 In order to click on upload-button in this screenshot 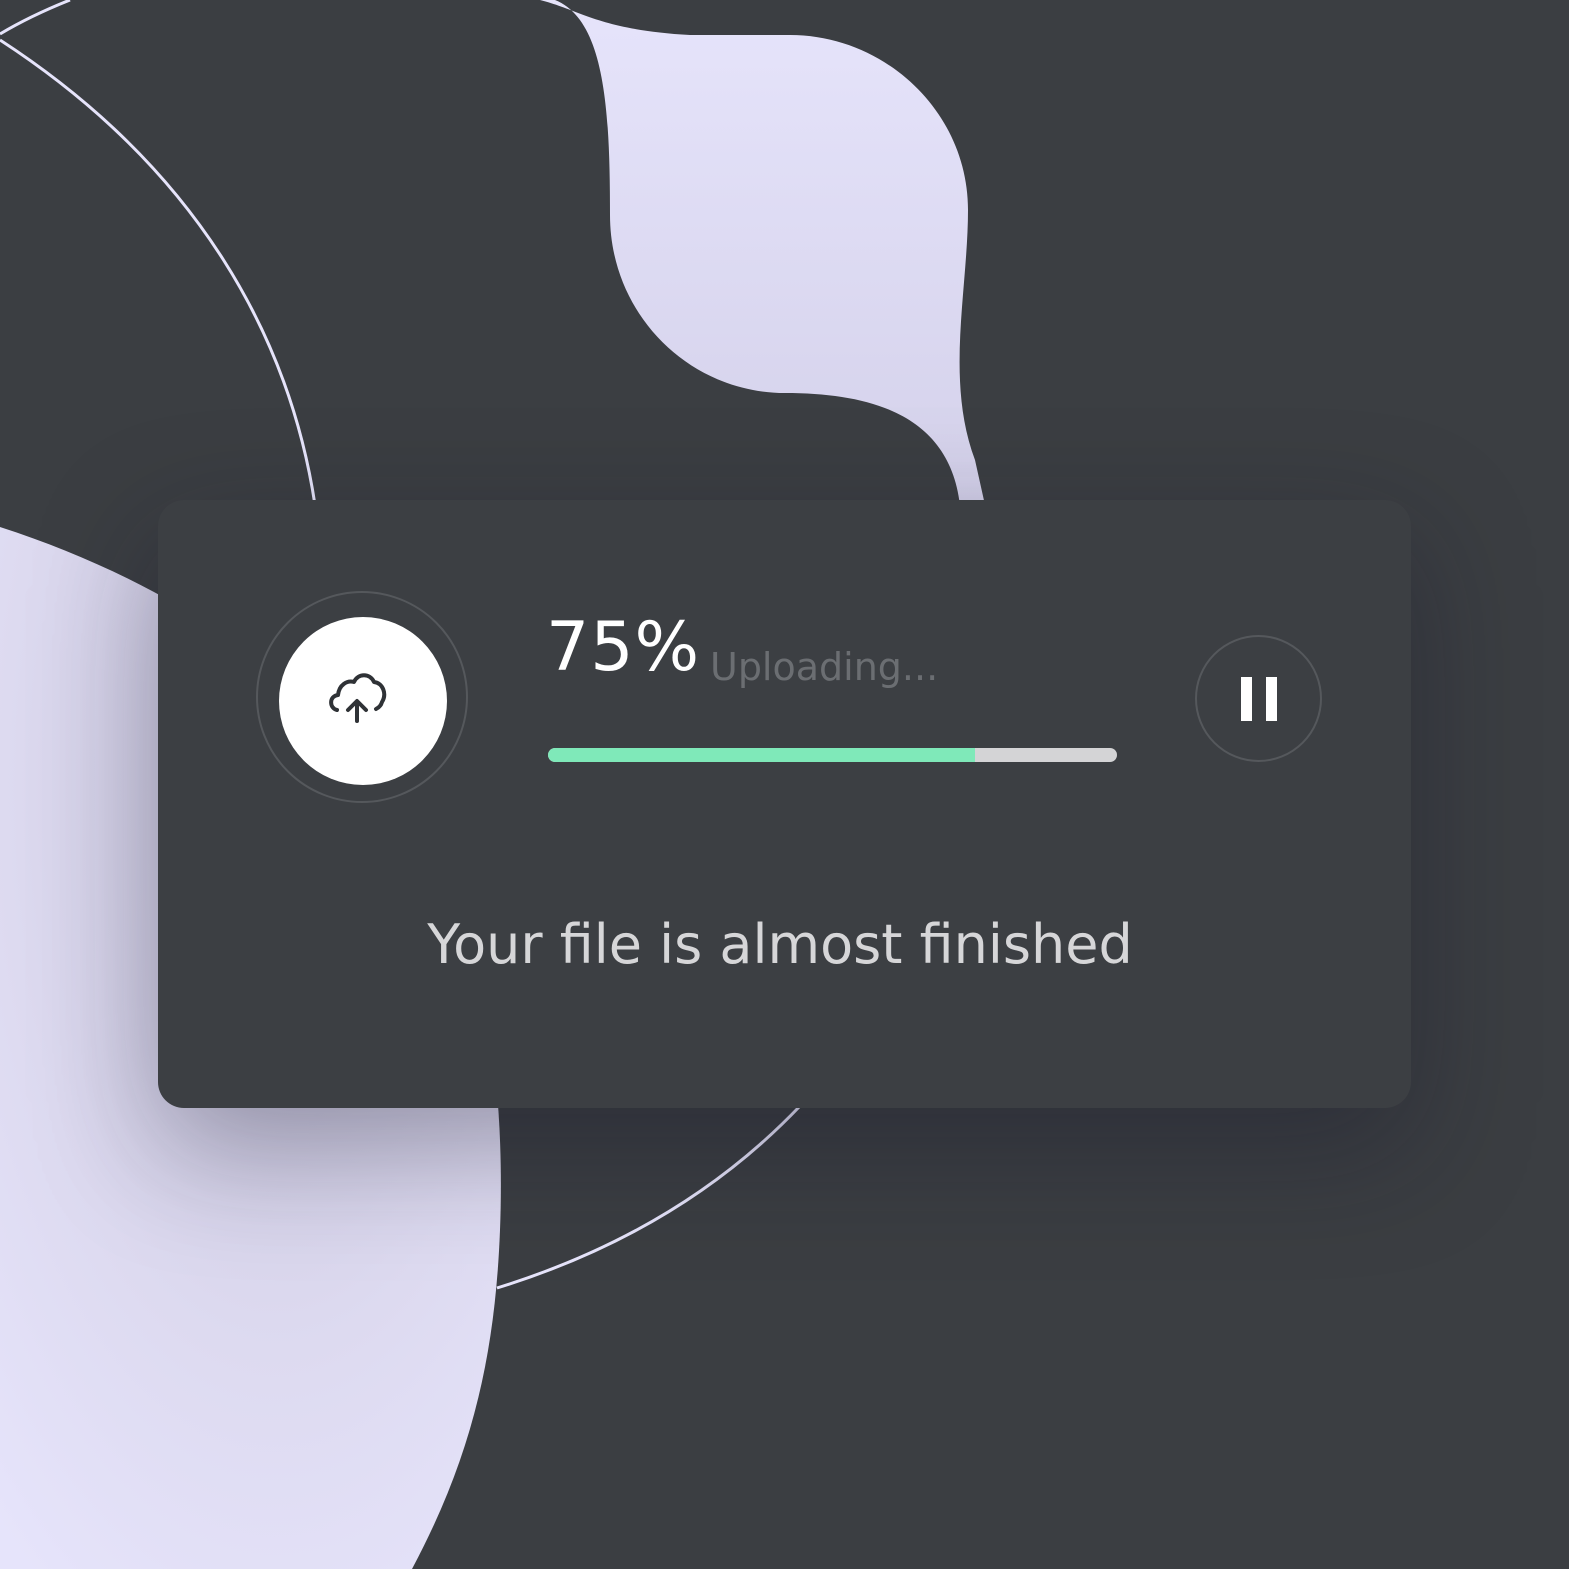, I will do `click(363, 701)`.